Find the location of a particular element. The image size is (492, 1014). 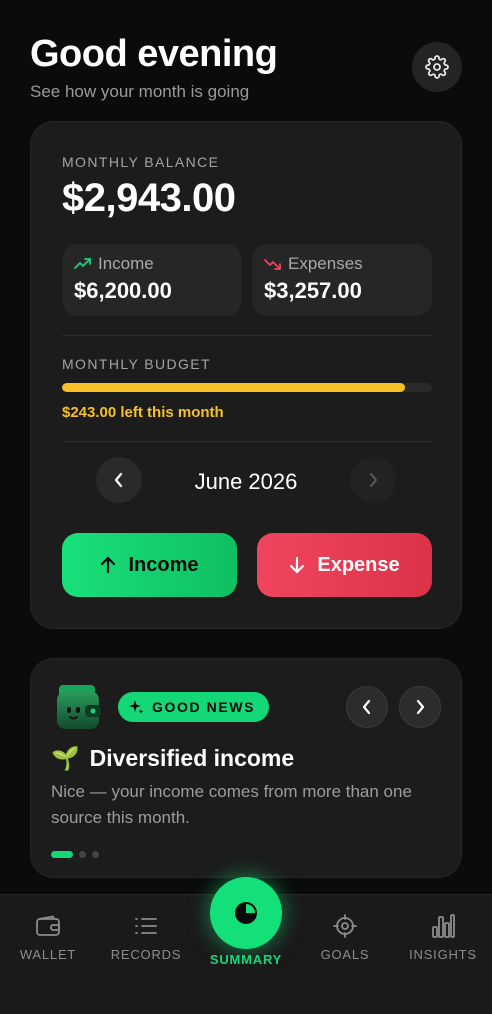

add-income-button: Income is located at coordinates (149, 565).